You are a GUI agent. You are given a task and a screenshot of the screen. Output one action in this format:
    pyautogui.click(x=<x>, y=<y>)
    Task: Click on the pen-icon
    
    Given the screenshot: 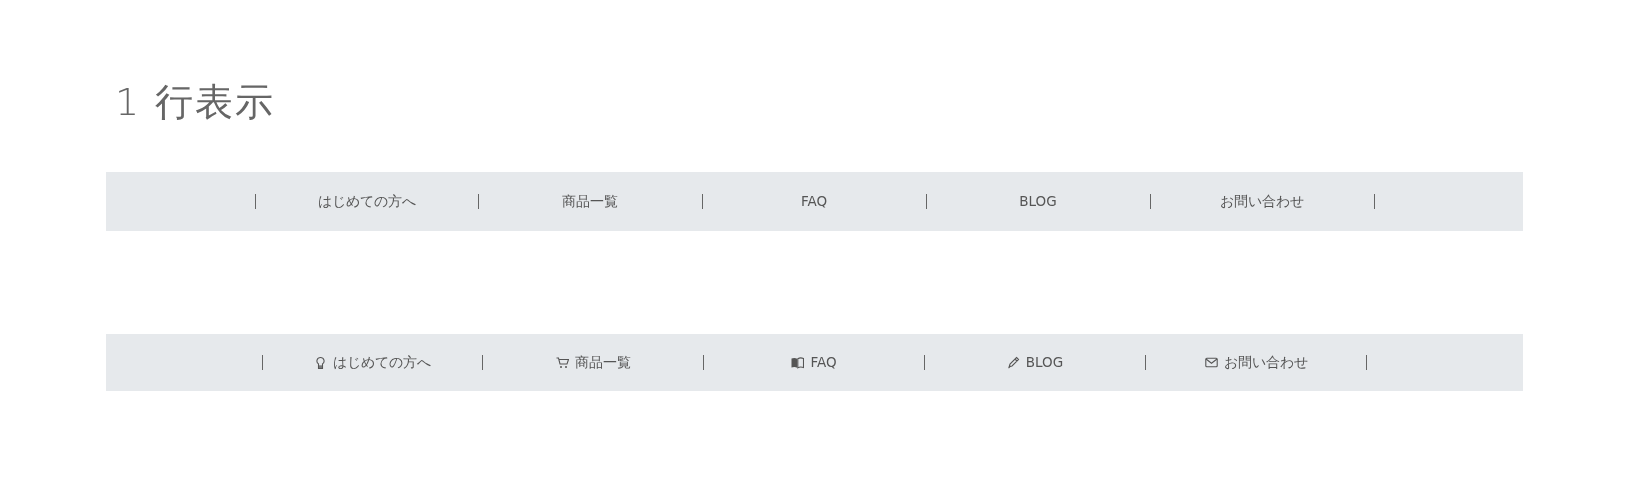 What is the action you would take?
    pyautogui.click(x=1013, y=362)
    